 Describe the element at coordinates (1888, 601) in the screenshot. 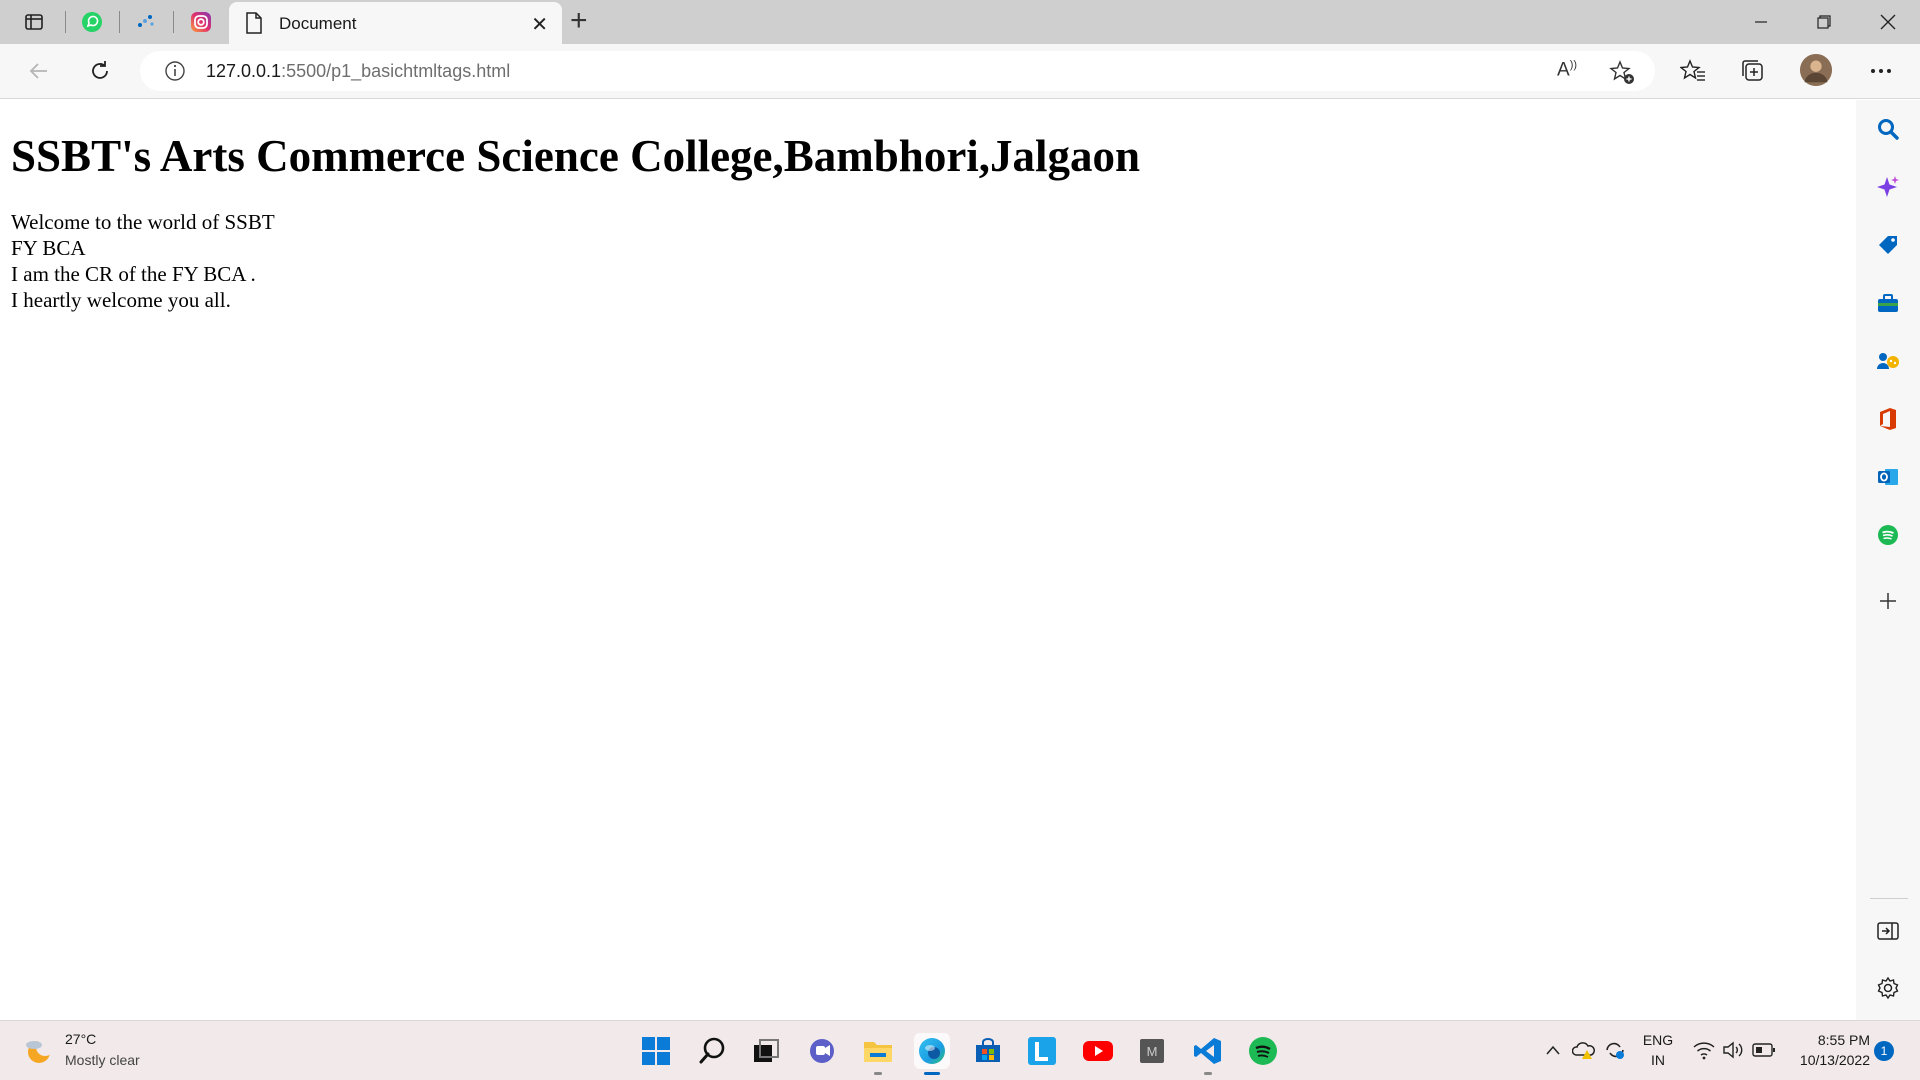

I see `add-sidebar-app-icon` at that location.